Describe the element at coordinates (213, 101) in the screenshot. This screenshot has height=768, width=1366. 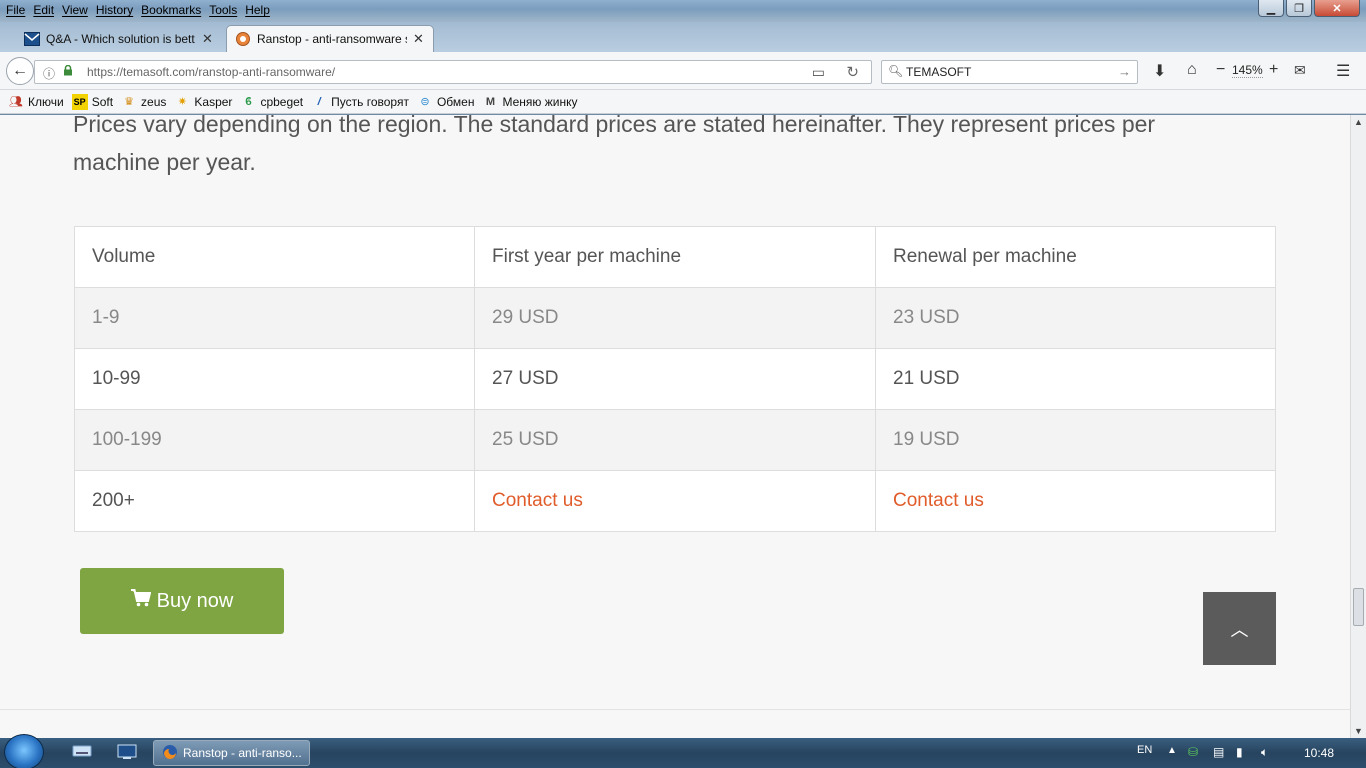
I see `bookmark-label: Kasper` at that location.